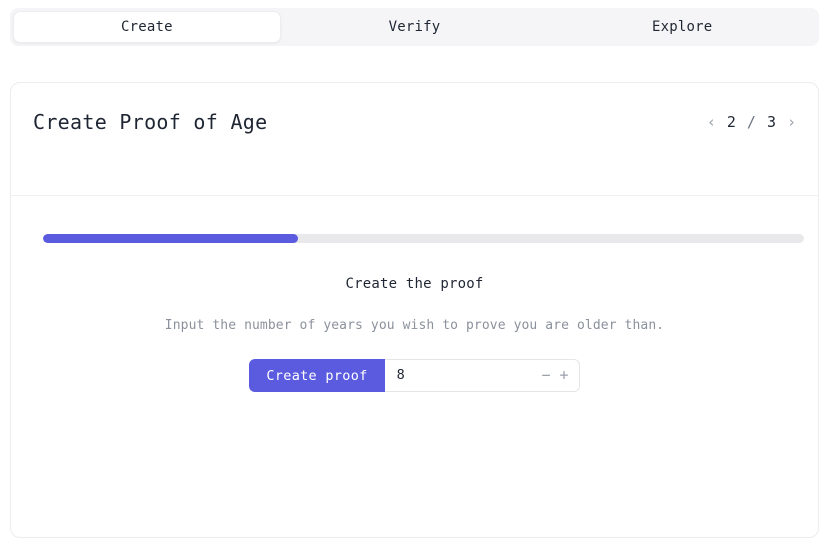  What do you see at coordinates (564, 375) in the screenshot?
I see `increment-icon: +` at bounding box center [564, 375].